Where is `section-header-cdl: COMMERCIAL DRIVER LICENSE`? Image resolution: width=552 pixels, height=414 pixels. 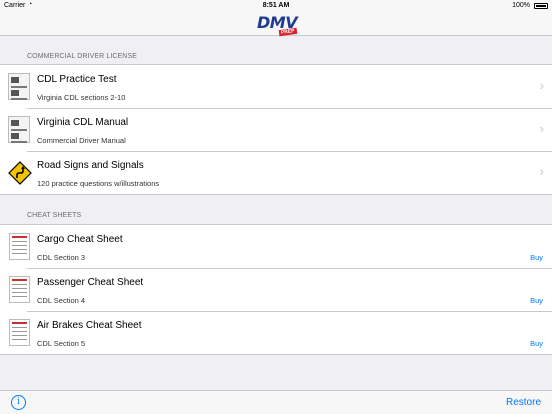 section-header-cdl: COMMERCIAL DRIVER LICENSE is located at coordinates (82, 56).